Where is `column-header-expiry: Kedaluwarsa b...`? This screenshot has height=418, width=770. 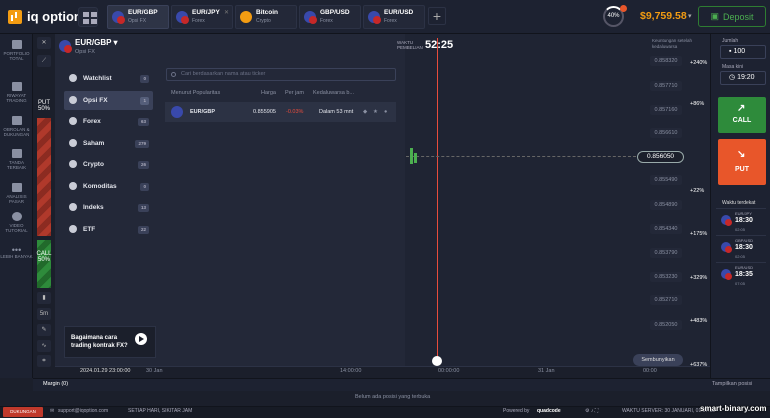
column-header-expiry: Kedaluwarsa b... is located at coordinates (333, 93).